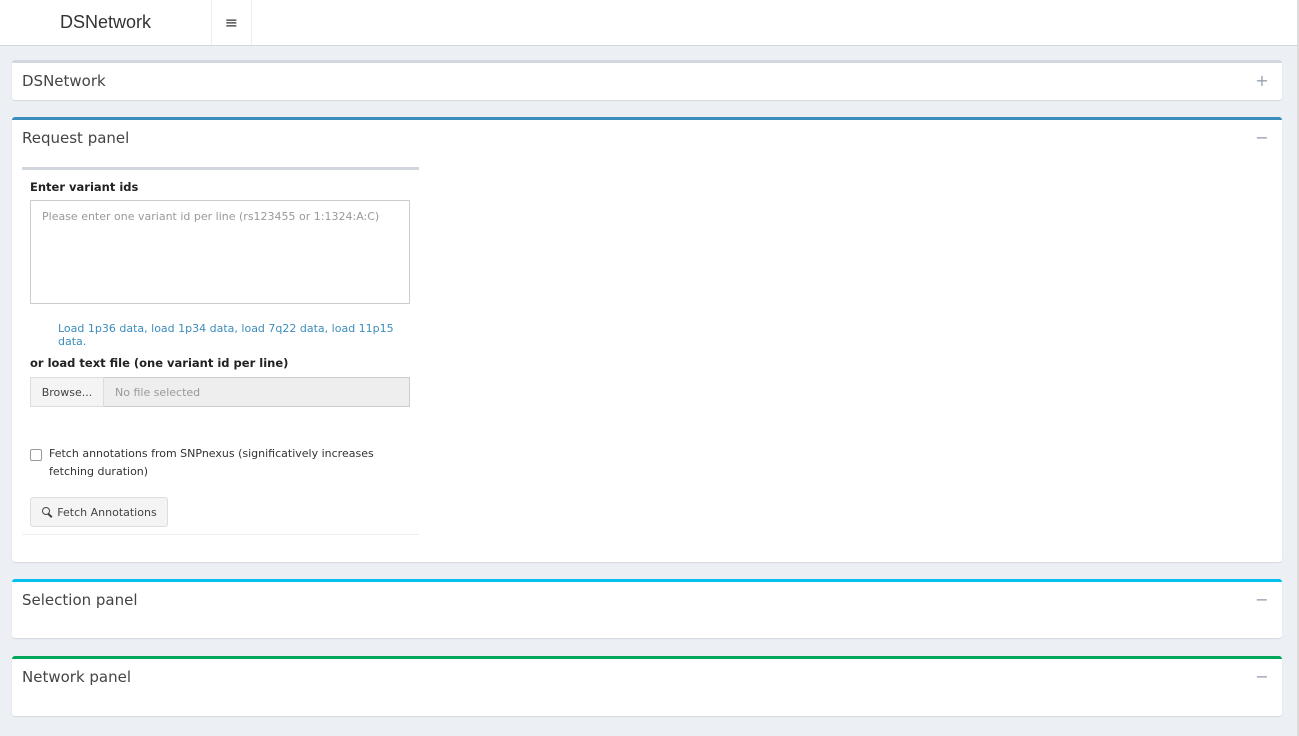 The image size is (1299, 736). I want to click on load-1p36-link: Load 1p36 data, so click(101, 328).